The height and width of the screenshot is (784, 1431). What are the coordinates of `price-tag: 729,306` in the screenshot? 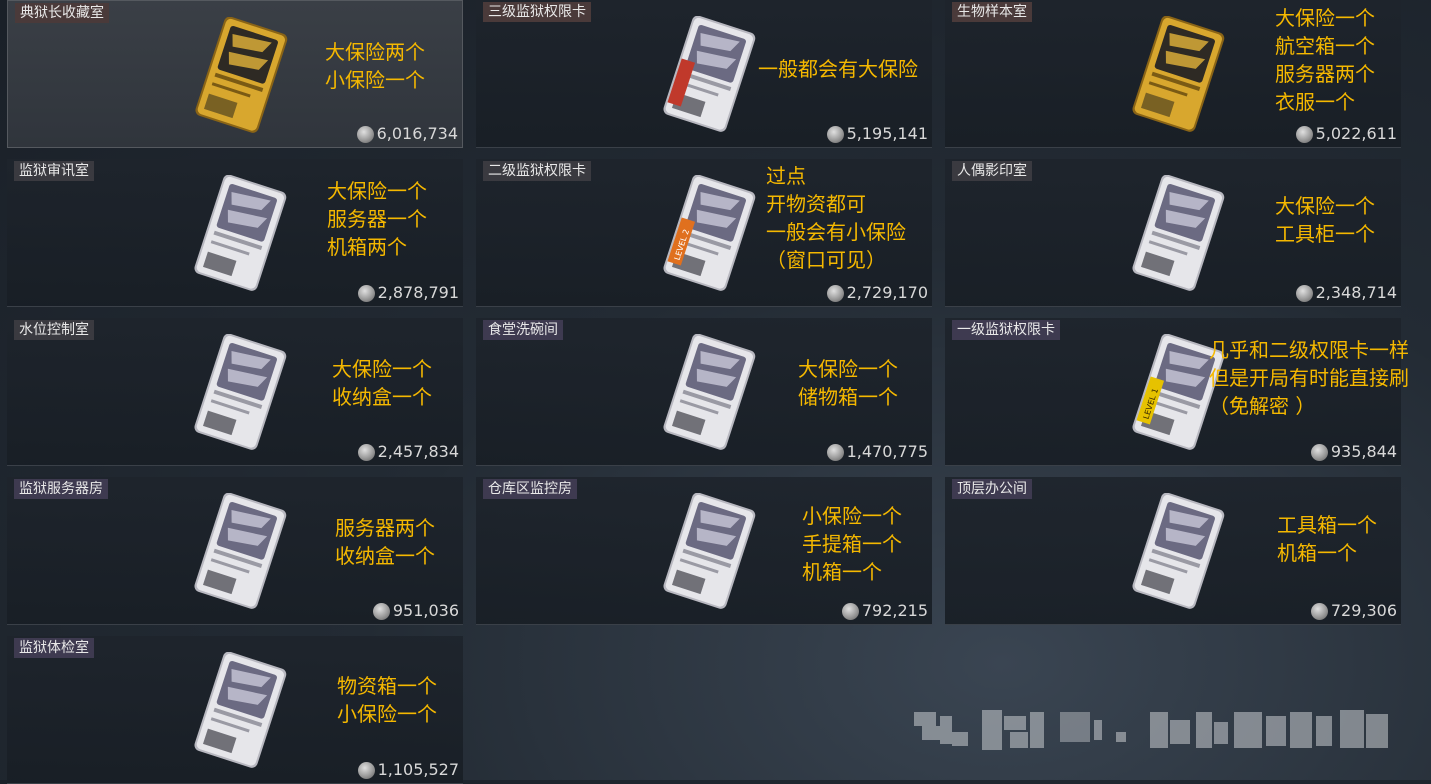 It's located at (1353, 611).